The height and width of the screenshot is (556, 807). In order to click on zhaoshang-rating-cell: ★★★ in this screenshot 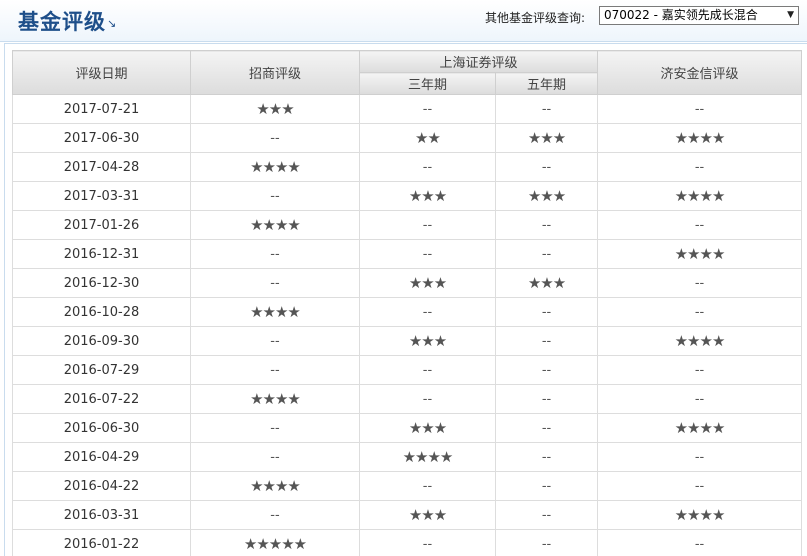, I will do `click(275, 109)`.